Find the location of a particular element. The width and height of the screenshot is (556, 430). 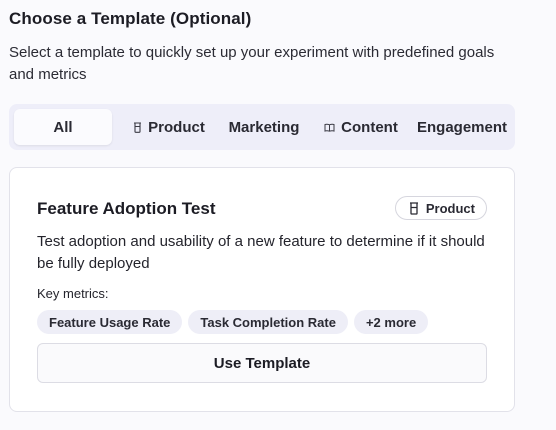

tab-label: Engagement is located at coordinates (461, 127).